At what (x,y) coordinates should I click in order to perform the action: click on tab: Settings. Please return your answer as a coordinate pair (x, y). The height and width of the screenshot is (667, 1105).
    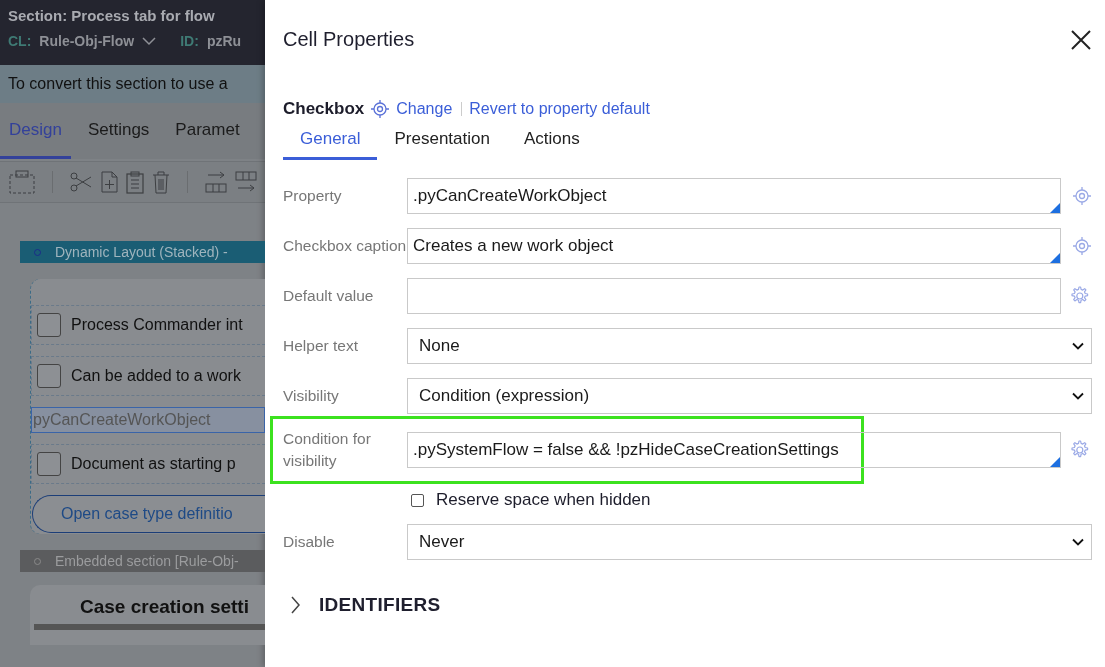
    Looking at the image, I should click on (118, 131).